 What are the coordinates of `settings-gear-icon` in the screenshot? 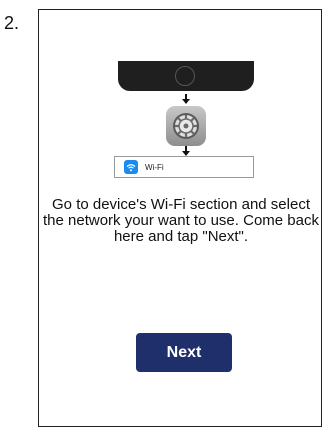 It's located at (186, 126).